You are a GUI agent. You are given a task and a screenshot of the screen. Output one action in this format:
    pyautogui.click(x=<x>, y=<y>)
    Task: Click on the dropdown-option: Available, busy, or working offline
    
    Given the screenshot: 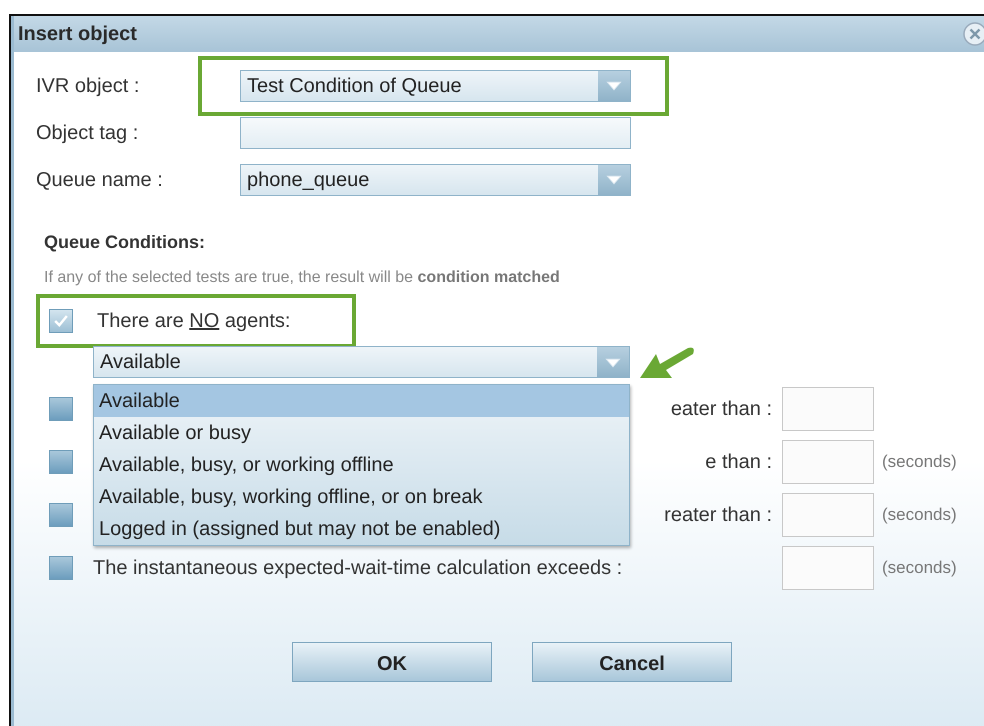 What is the action you would take?
    pyautogui.click(x=361, y=465)
    